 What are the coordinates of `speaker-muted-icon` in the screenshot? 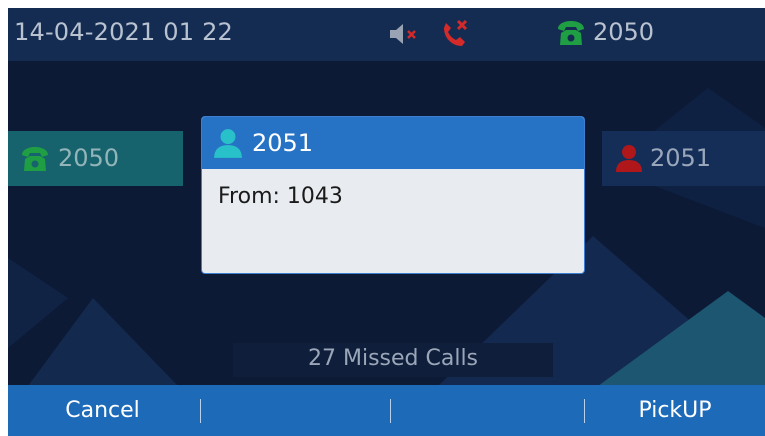 It's located at (403, 34).